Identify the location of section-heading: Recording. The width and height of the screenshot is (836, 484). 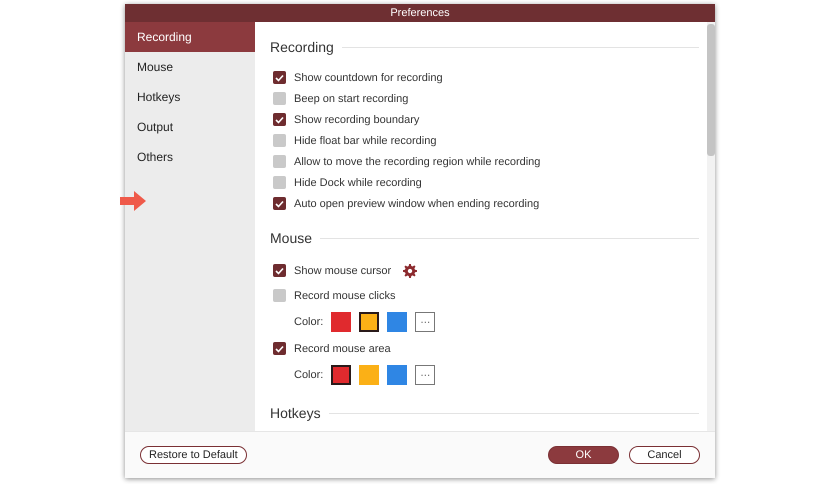
(302, 47).